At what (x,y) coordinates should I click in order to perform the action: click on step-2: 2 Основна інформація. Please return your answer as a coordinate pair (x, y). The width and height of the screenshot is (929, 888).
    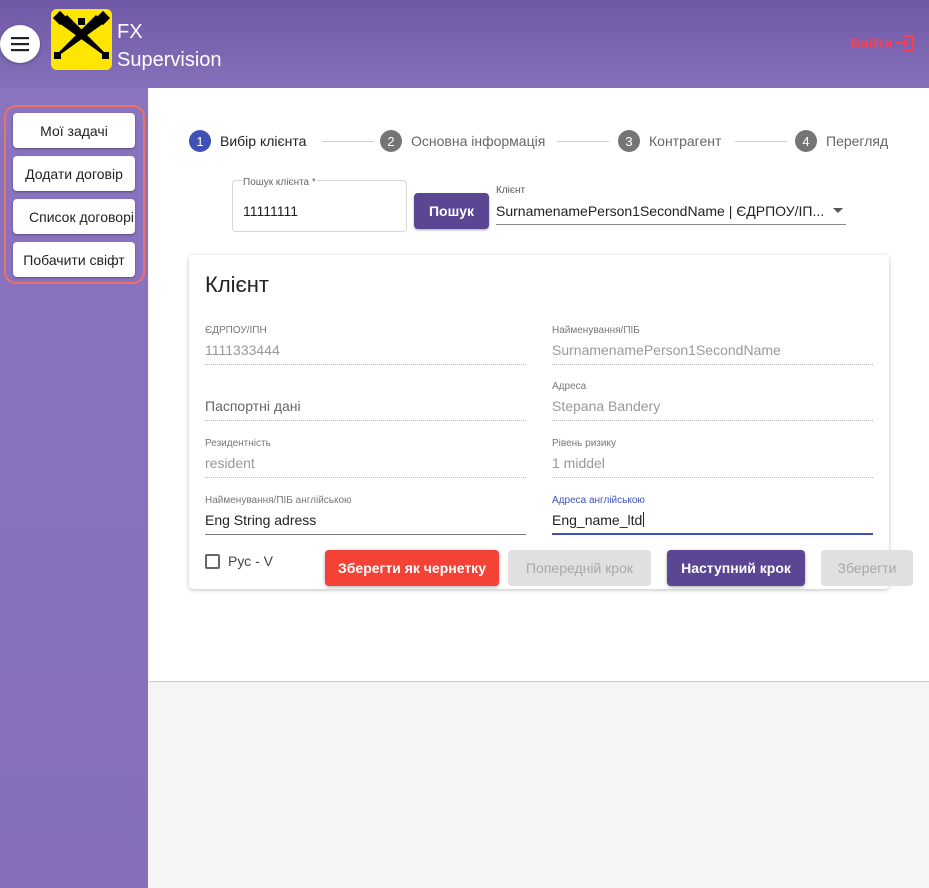
    Looking at the image, I should click on (462, 141).